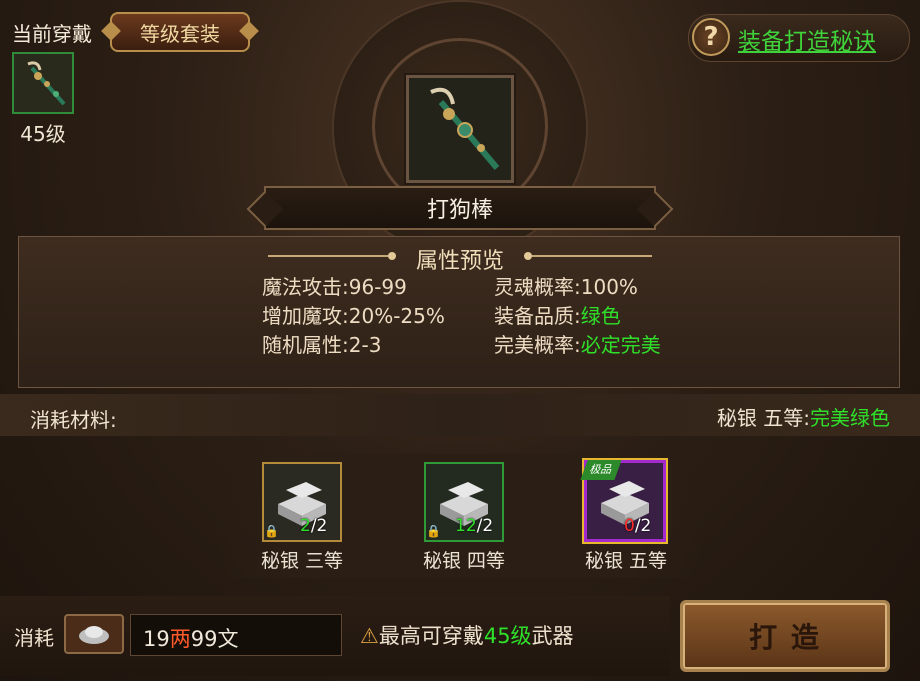 The height and width of the screenshot is (681, 920). I want to click on material-name-tier4: 秘银 四等, so click(464, 561).